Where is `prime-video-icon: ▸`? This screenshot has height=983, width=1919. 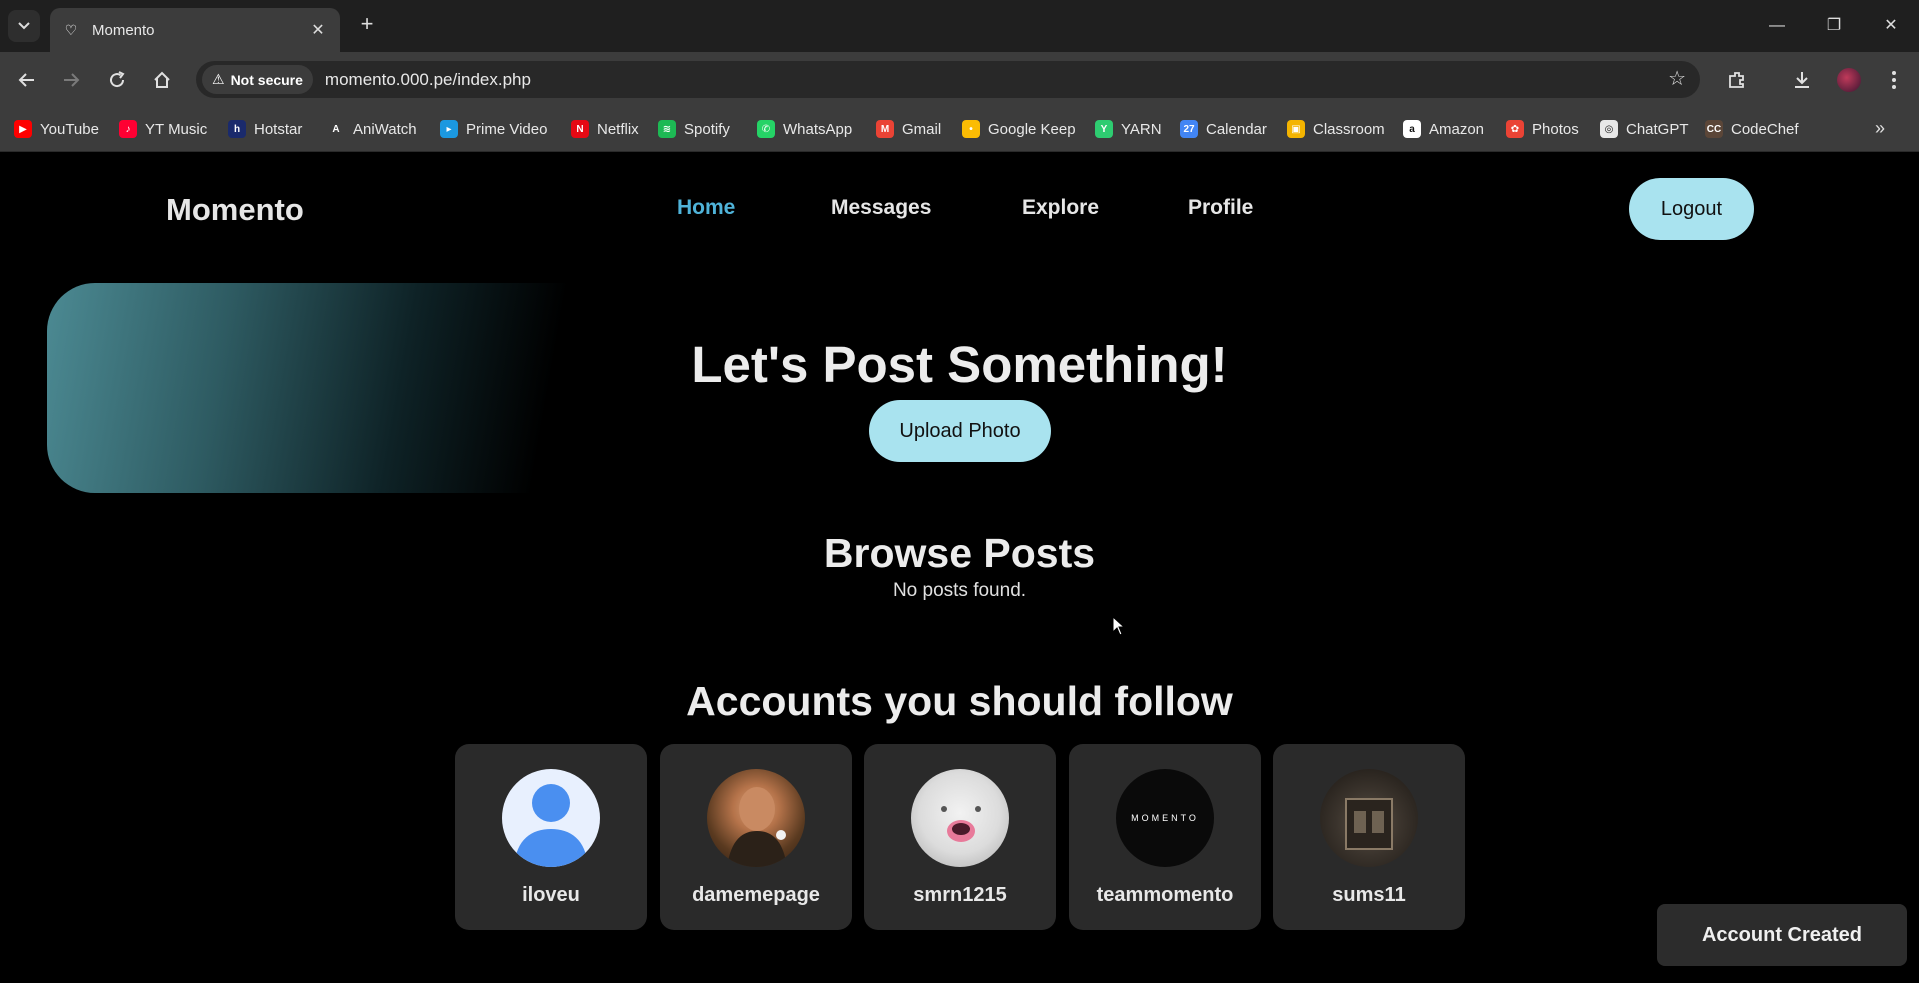 prime-video-icon: ▸ is located at coordinates (449, 129).